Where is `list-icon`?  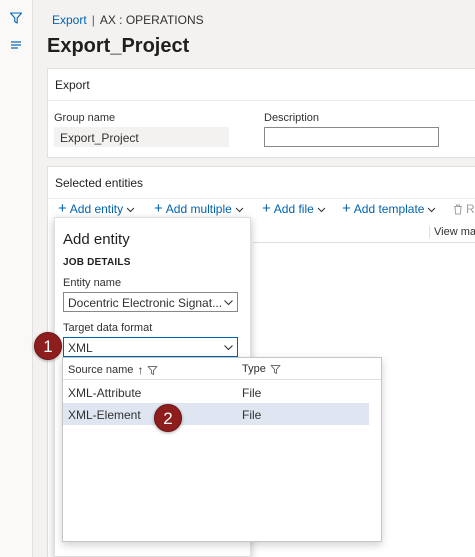 list-icon is located at coordinates (16, 45).